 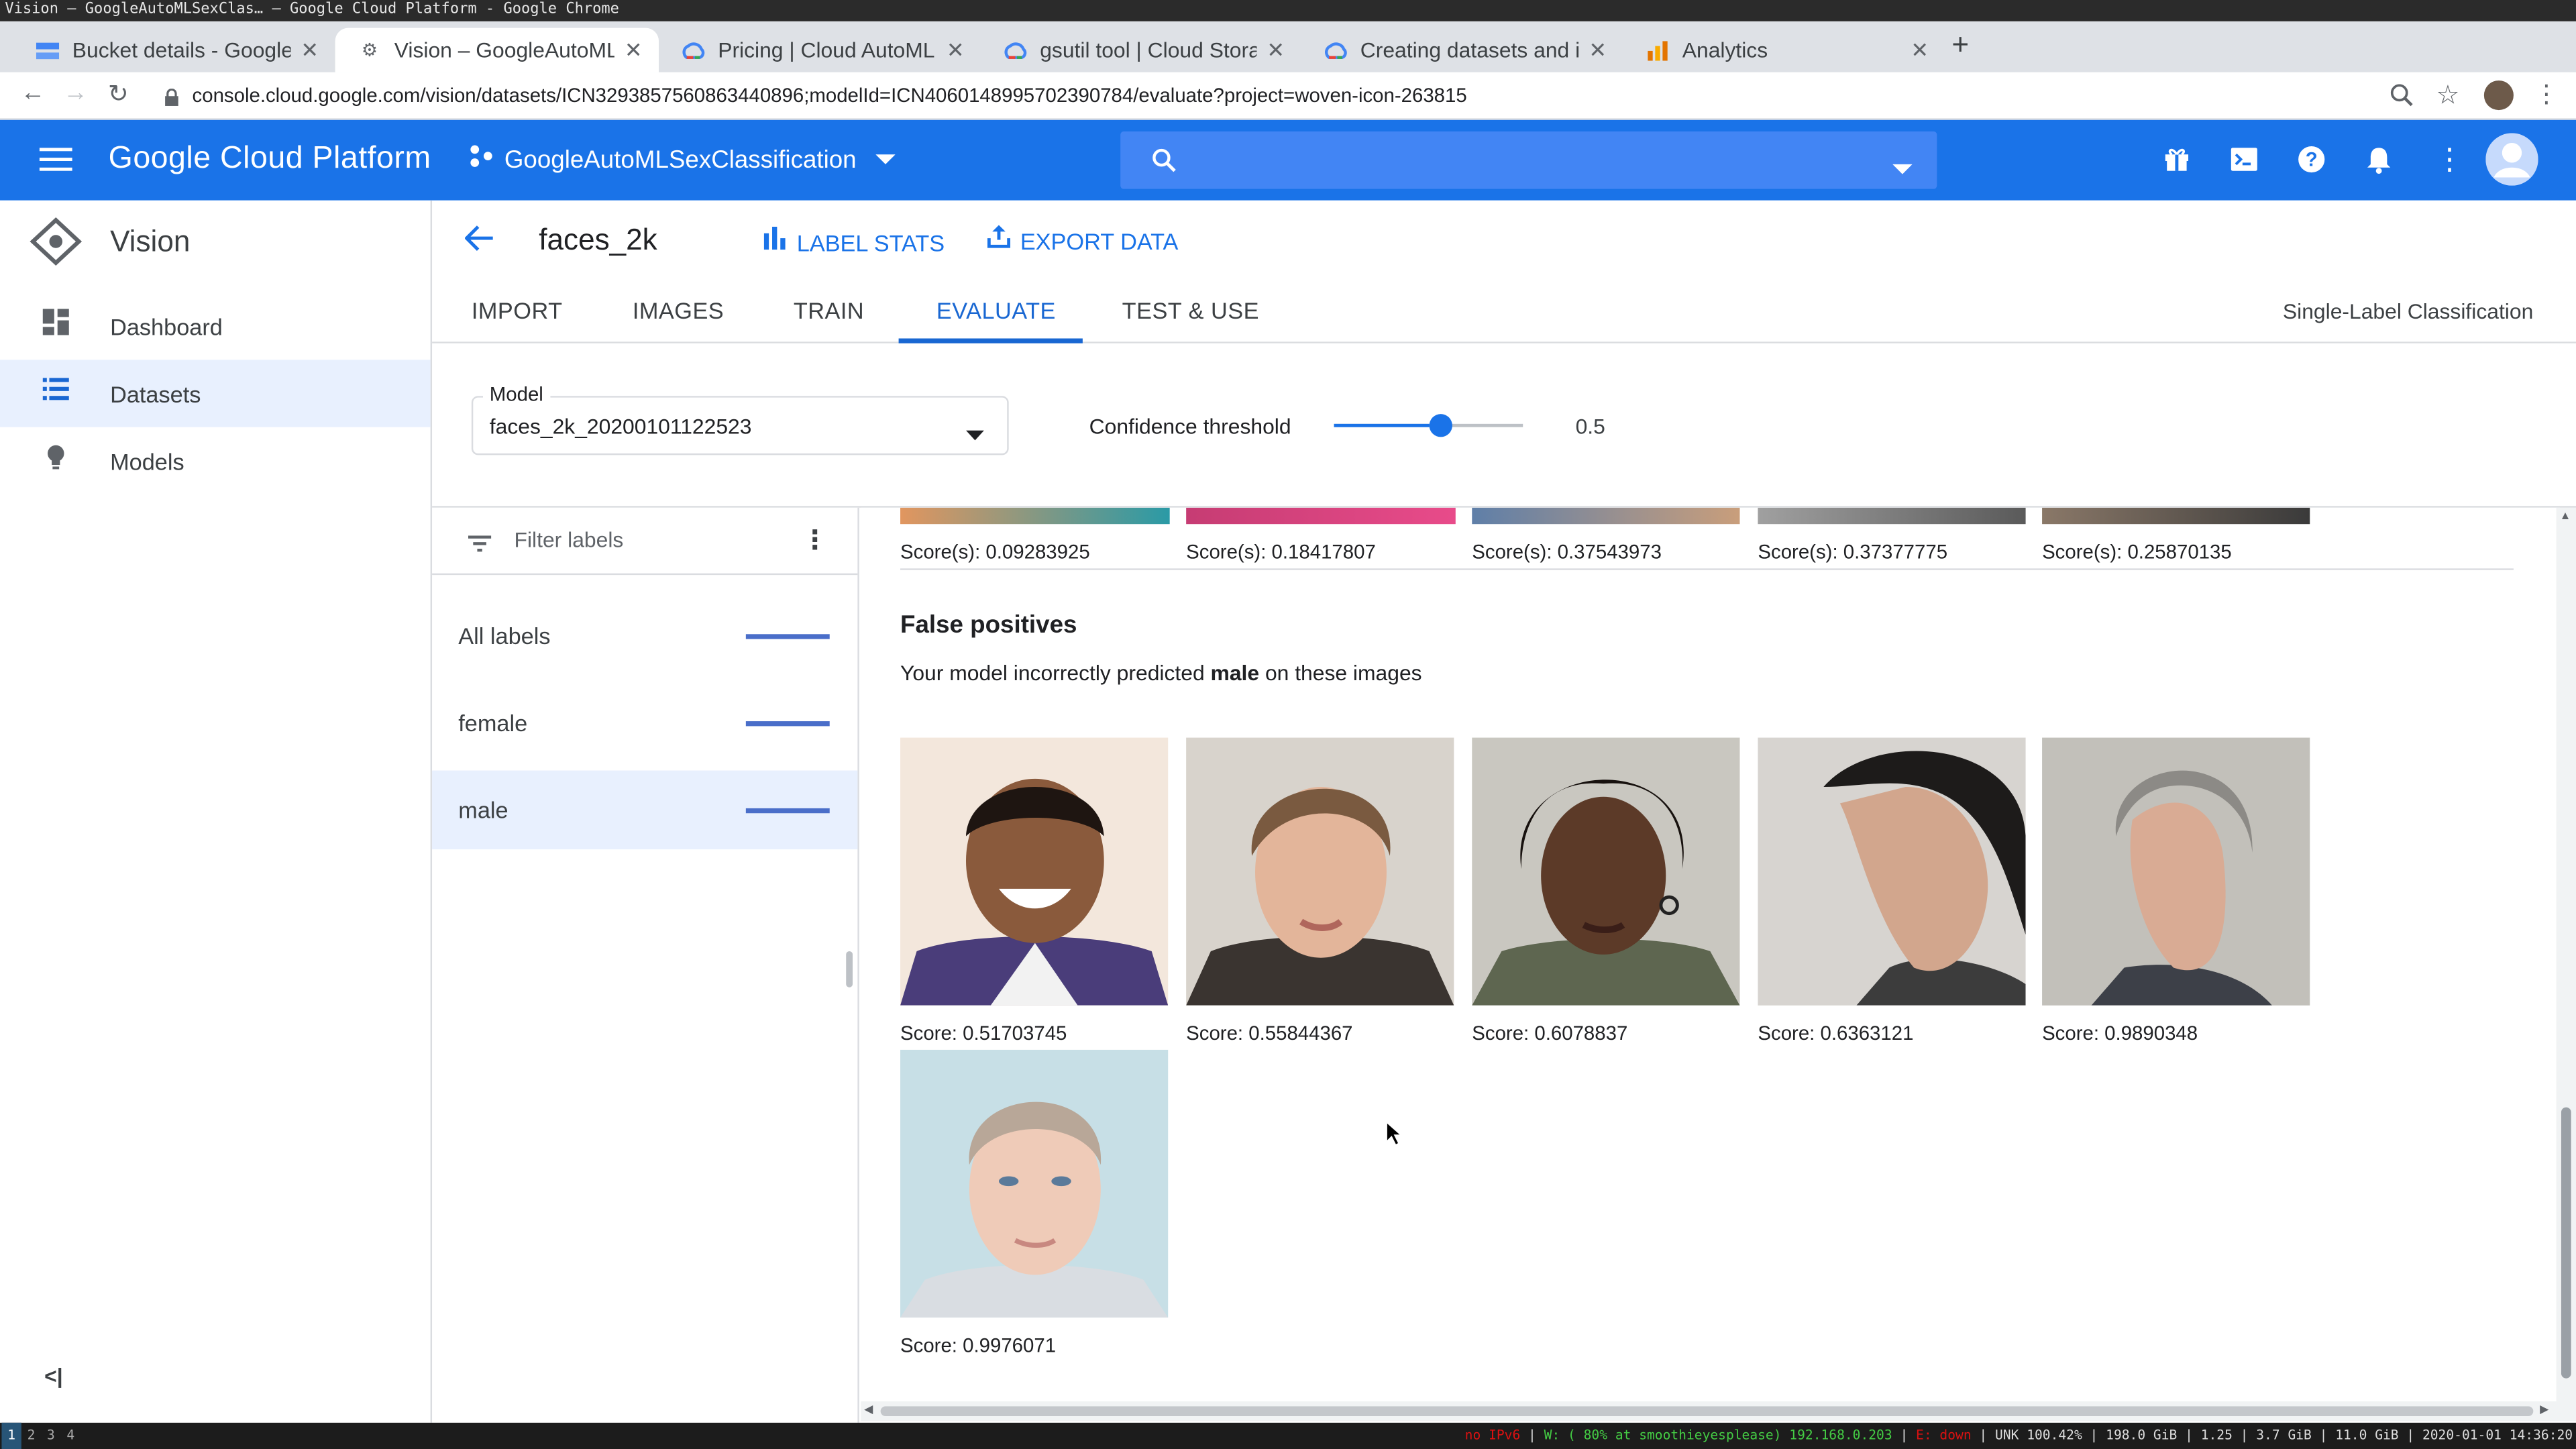 What do you see at coordinates (1190, 311) in the screenshot?
I see `tab-test-use: TEST & USE` at bounding box center [1190, 311].